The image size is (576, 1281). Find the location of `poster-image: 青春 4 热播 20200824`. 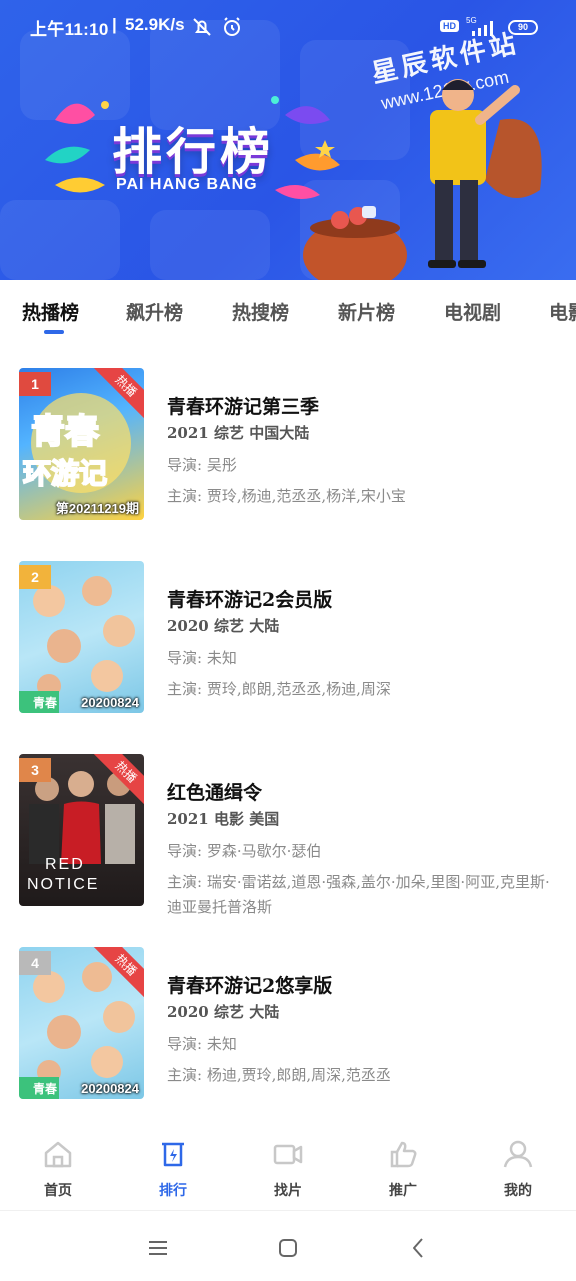

poster-image: 青春 4 热播 20200824 is located at coordinates (81, 1023).